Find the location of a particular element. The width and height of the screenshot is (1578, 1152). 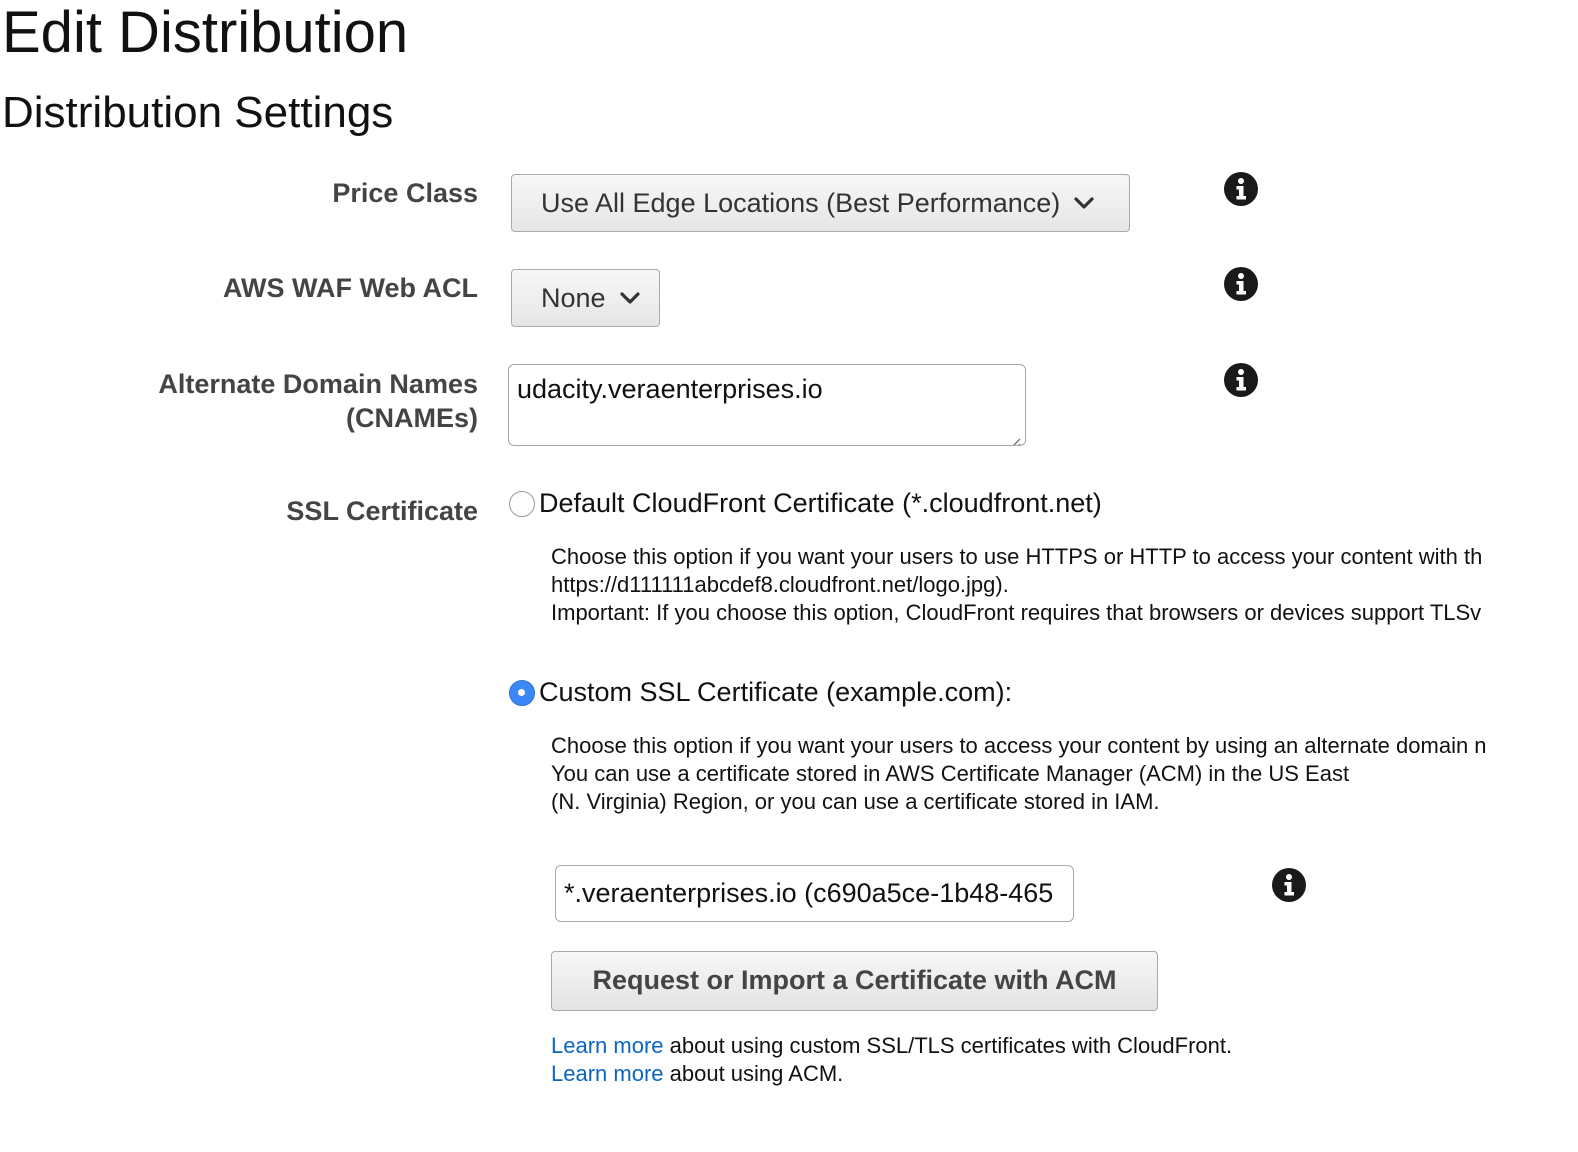

default-certificate-radio is located at coordinates (522, 504).